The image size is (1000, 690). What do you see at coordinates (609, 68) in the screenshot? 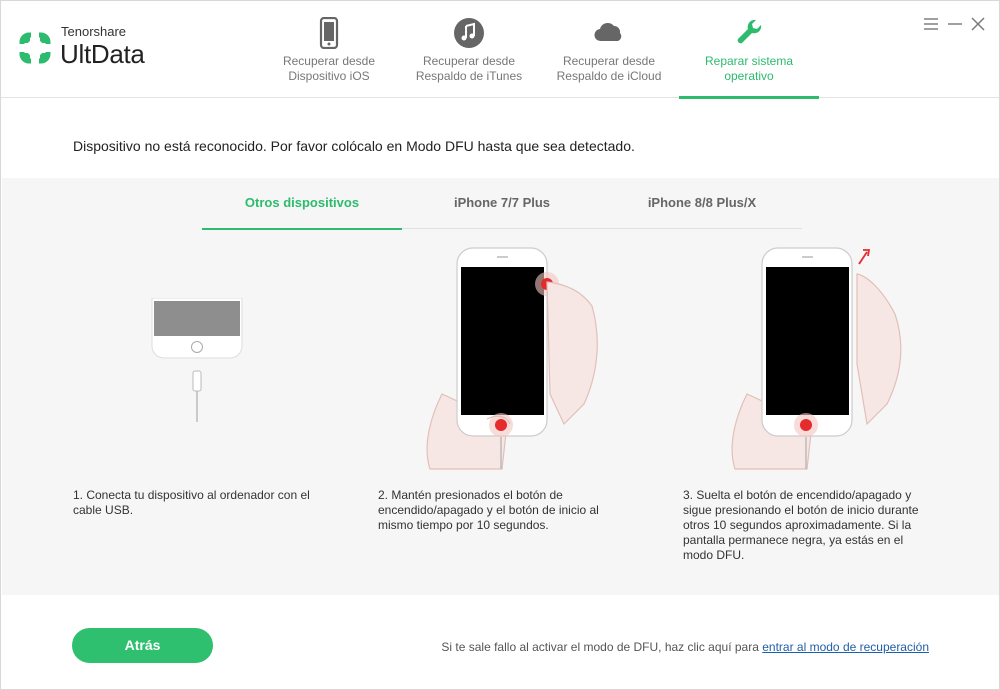
I see `tab-label: Recuperar desde Respaldo de iCloud` at bounding box center [609, 68].